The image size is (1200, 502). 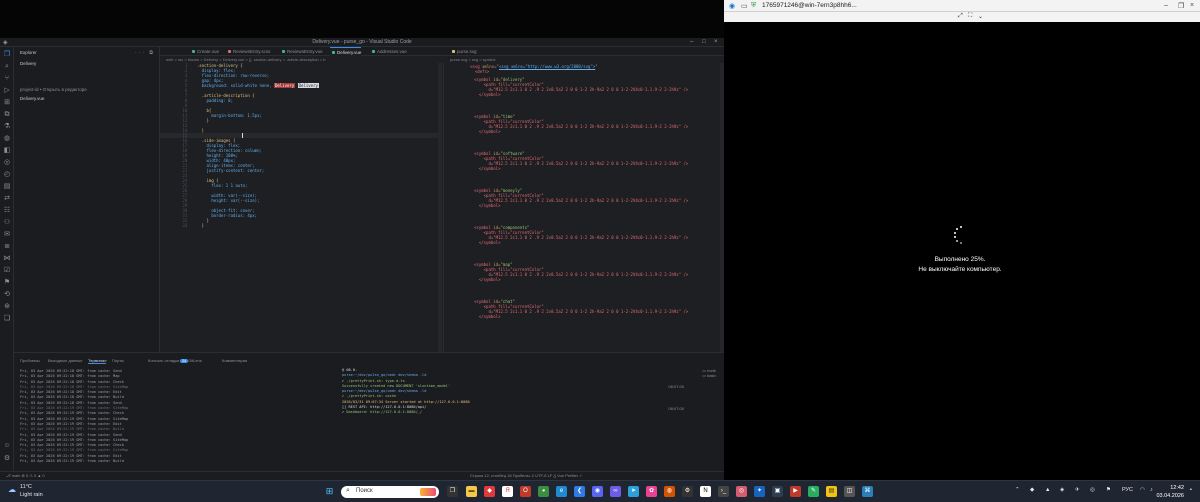 What do you see at coordinates (507, 491) in the screenshot?
I see `yandex-icon: Я` at bounding box center [507, 491].